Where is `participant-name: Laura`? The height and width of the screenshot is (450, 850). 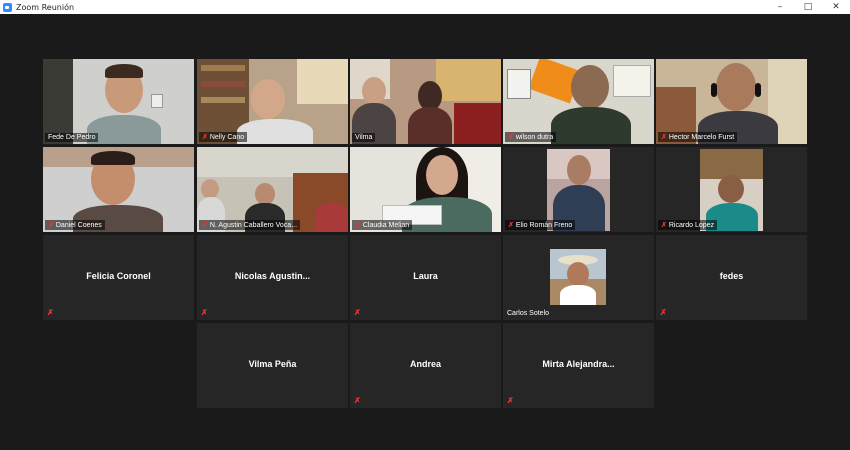
participant-name: Laura is located at coordinates (425, 276).